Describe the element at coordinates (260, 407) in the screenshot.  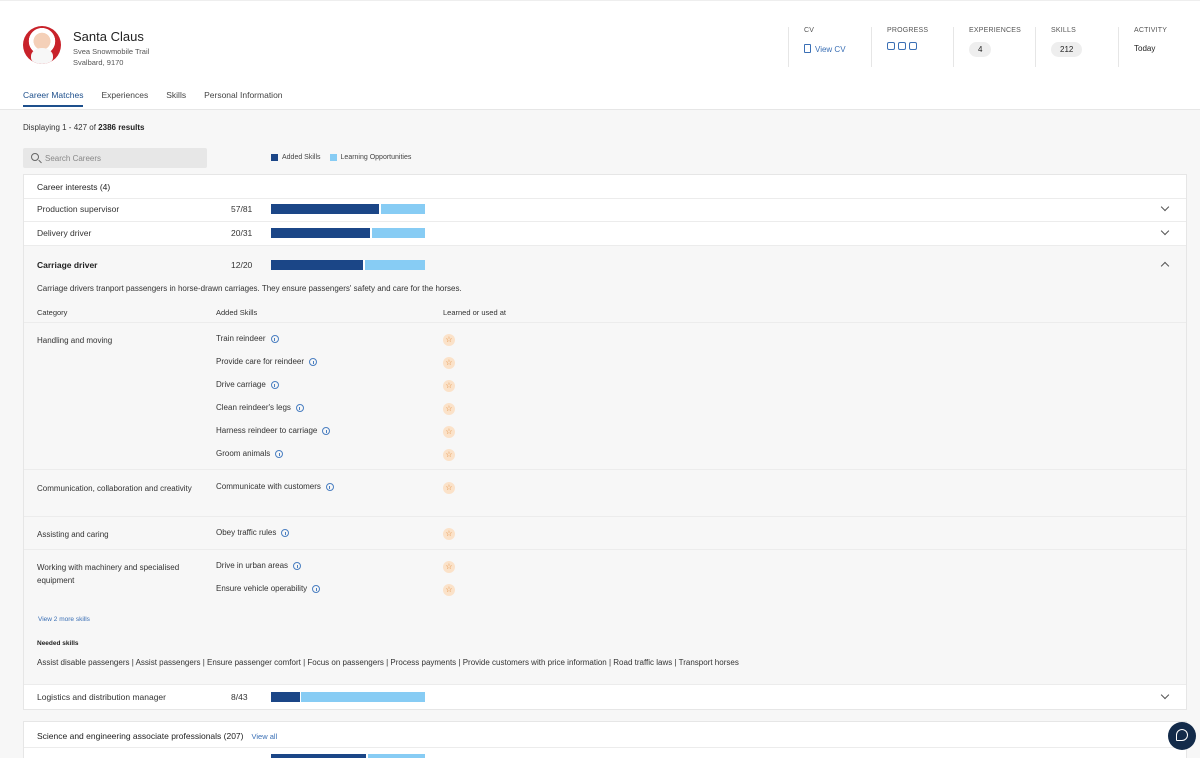
I see `skill-item: Clean reindeer's legs` at that location.